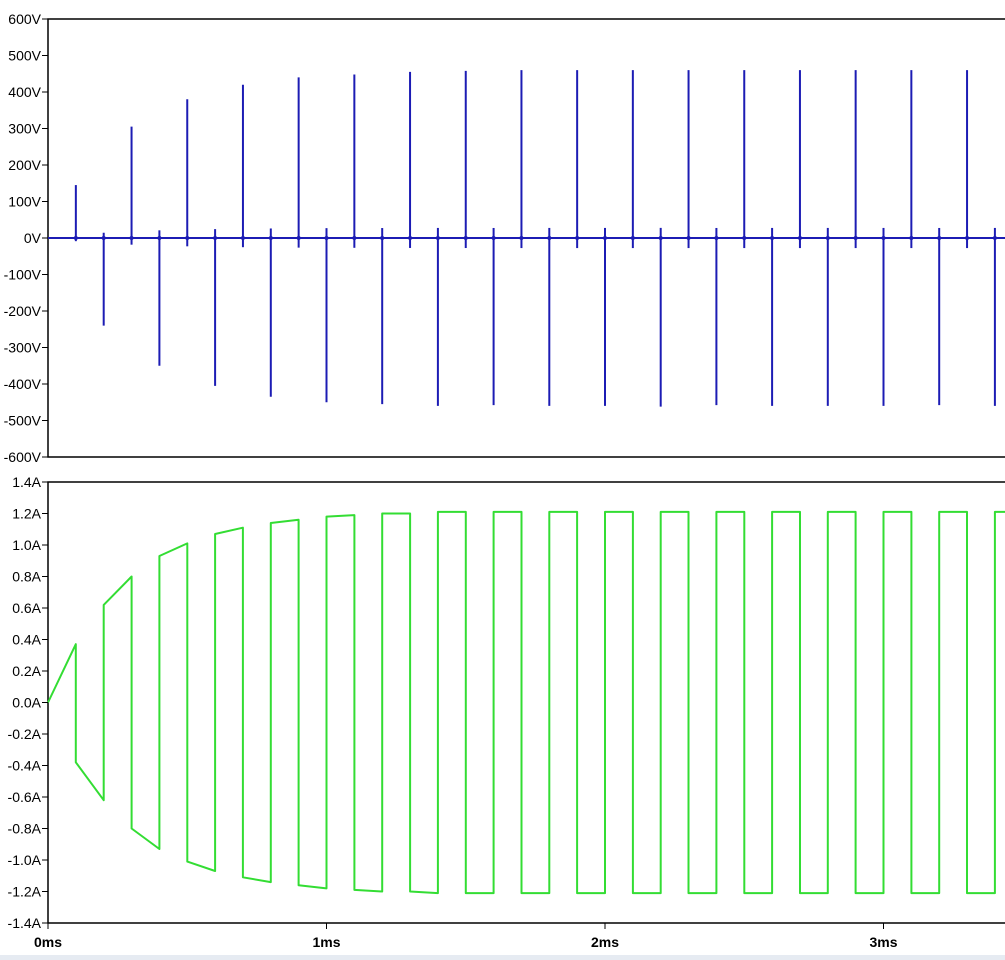  I want to click on current-y-tick-label: -1.0A, so click(25, 860).